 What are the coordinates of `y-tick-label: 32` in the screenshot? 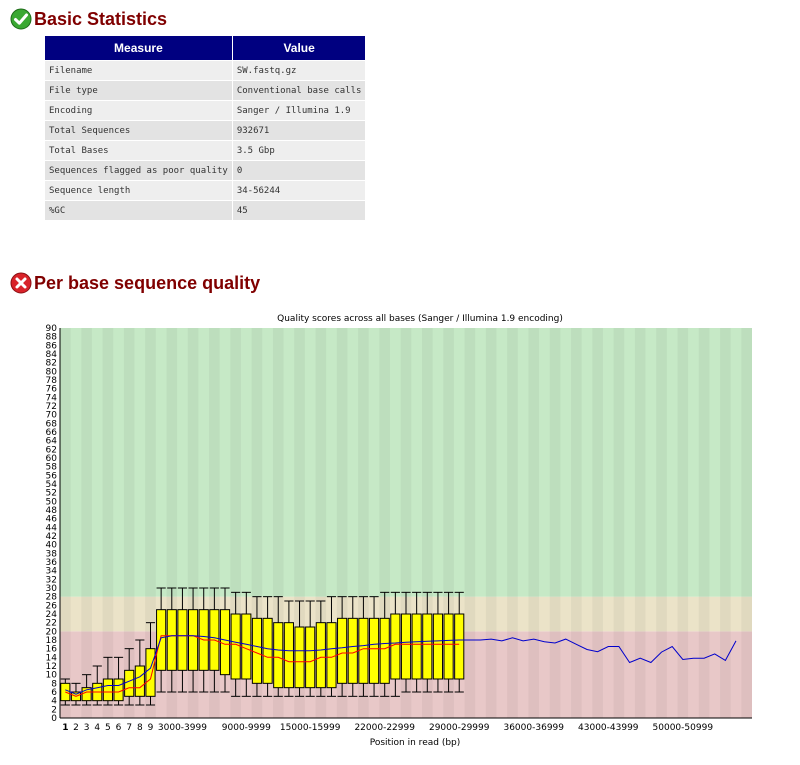 It's located at (51, 580).